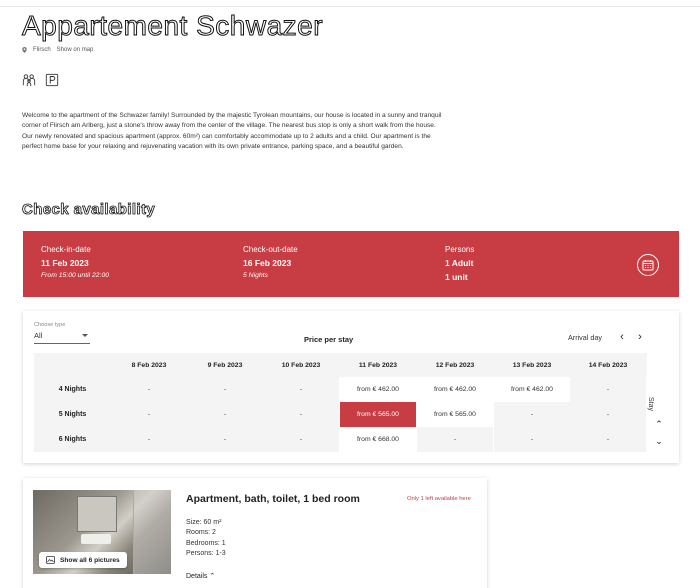 This screenshot has height=588, width=700. I want to click on date-header: 13 Feb 2023, so click(532, 365).